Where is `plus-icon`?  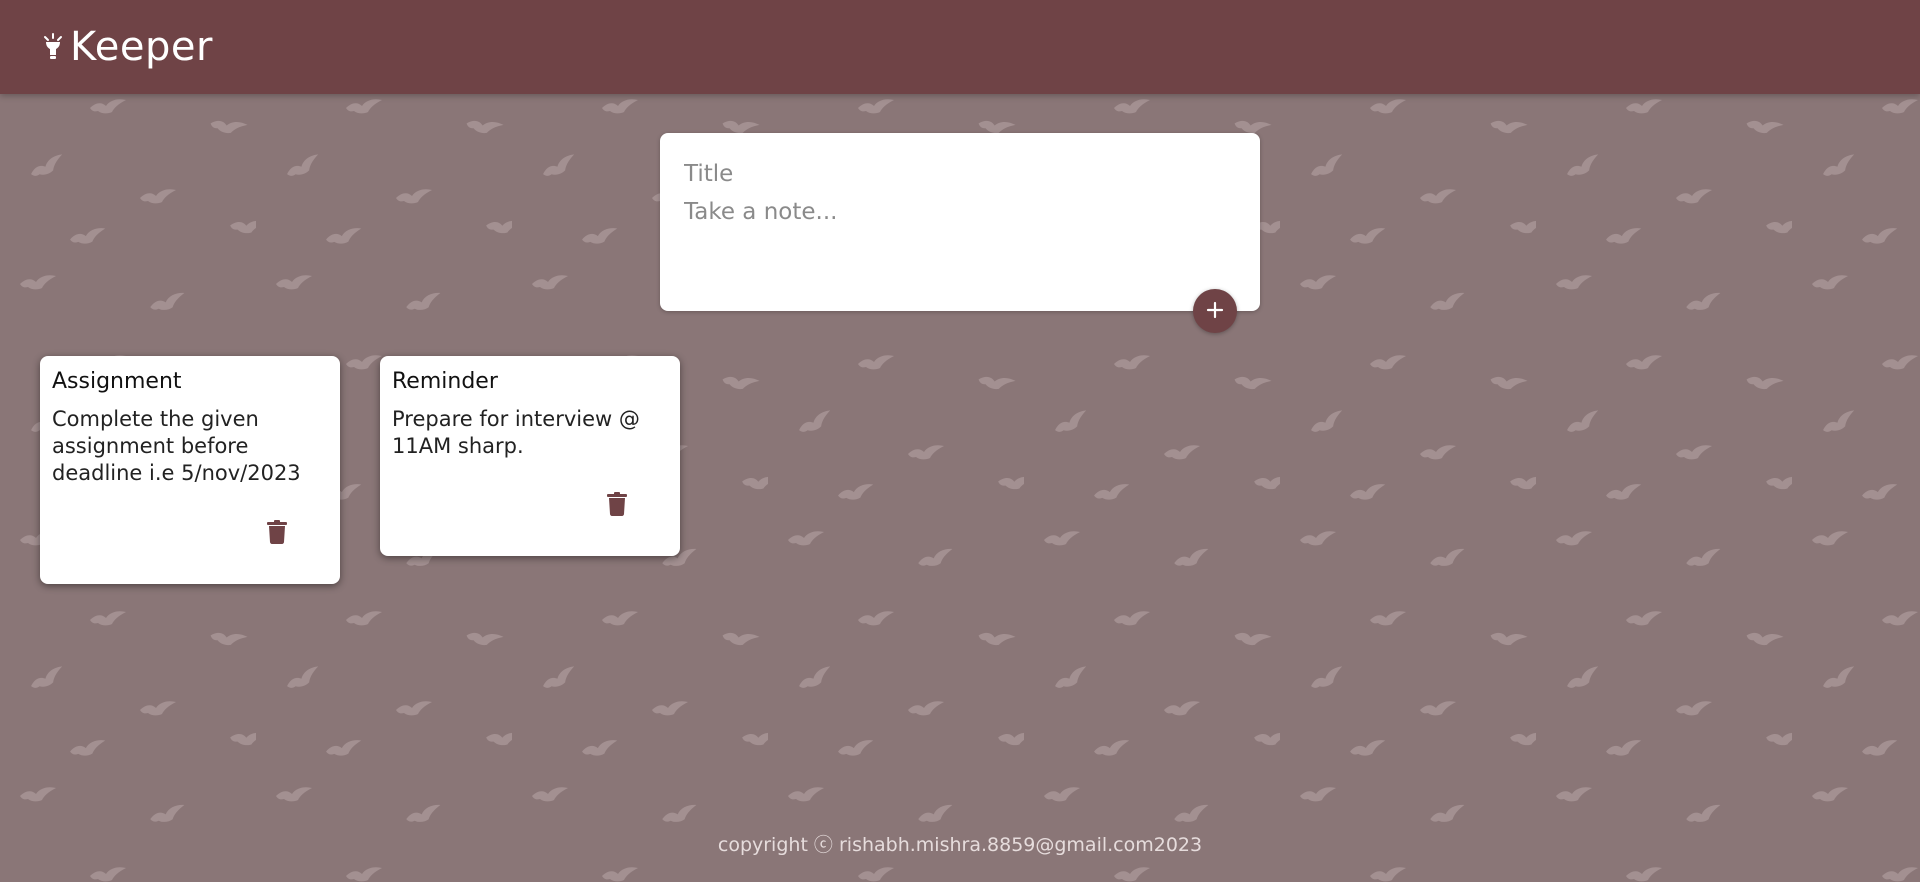 plus-icon is located at coordinates (1215, 311).